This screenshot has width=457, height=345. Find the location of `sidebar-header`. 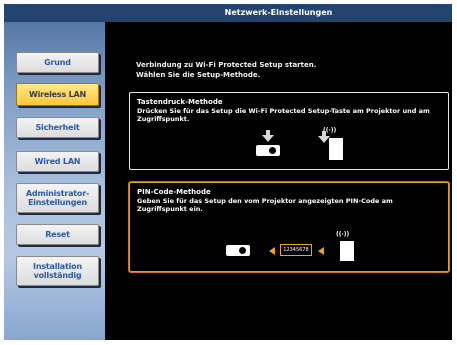

sidebar-header is located at coordinates (54, 13).